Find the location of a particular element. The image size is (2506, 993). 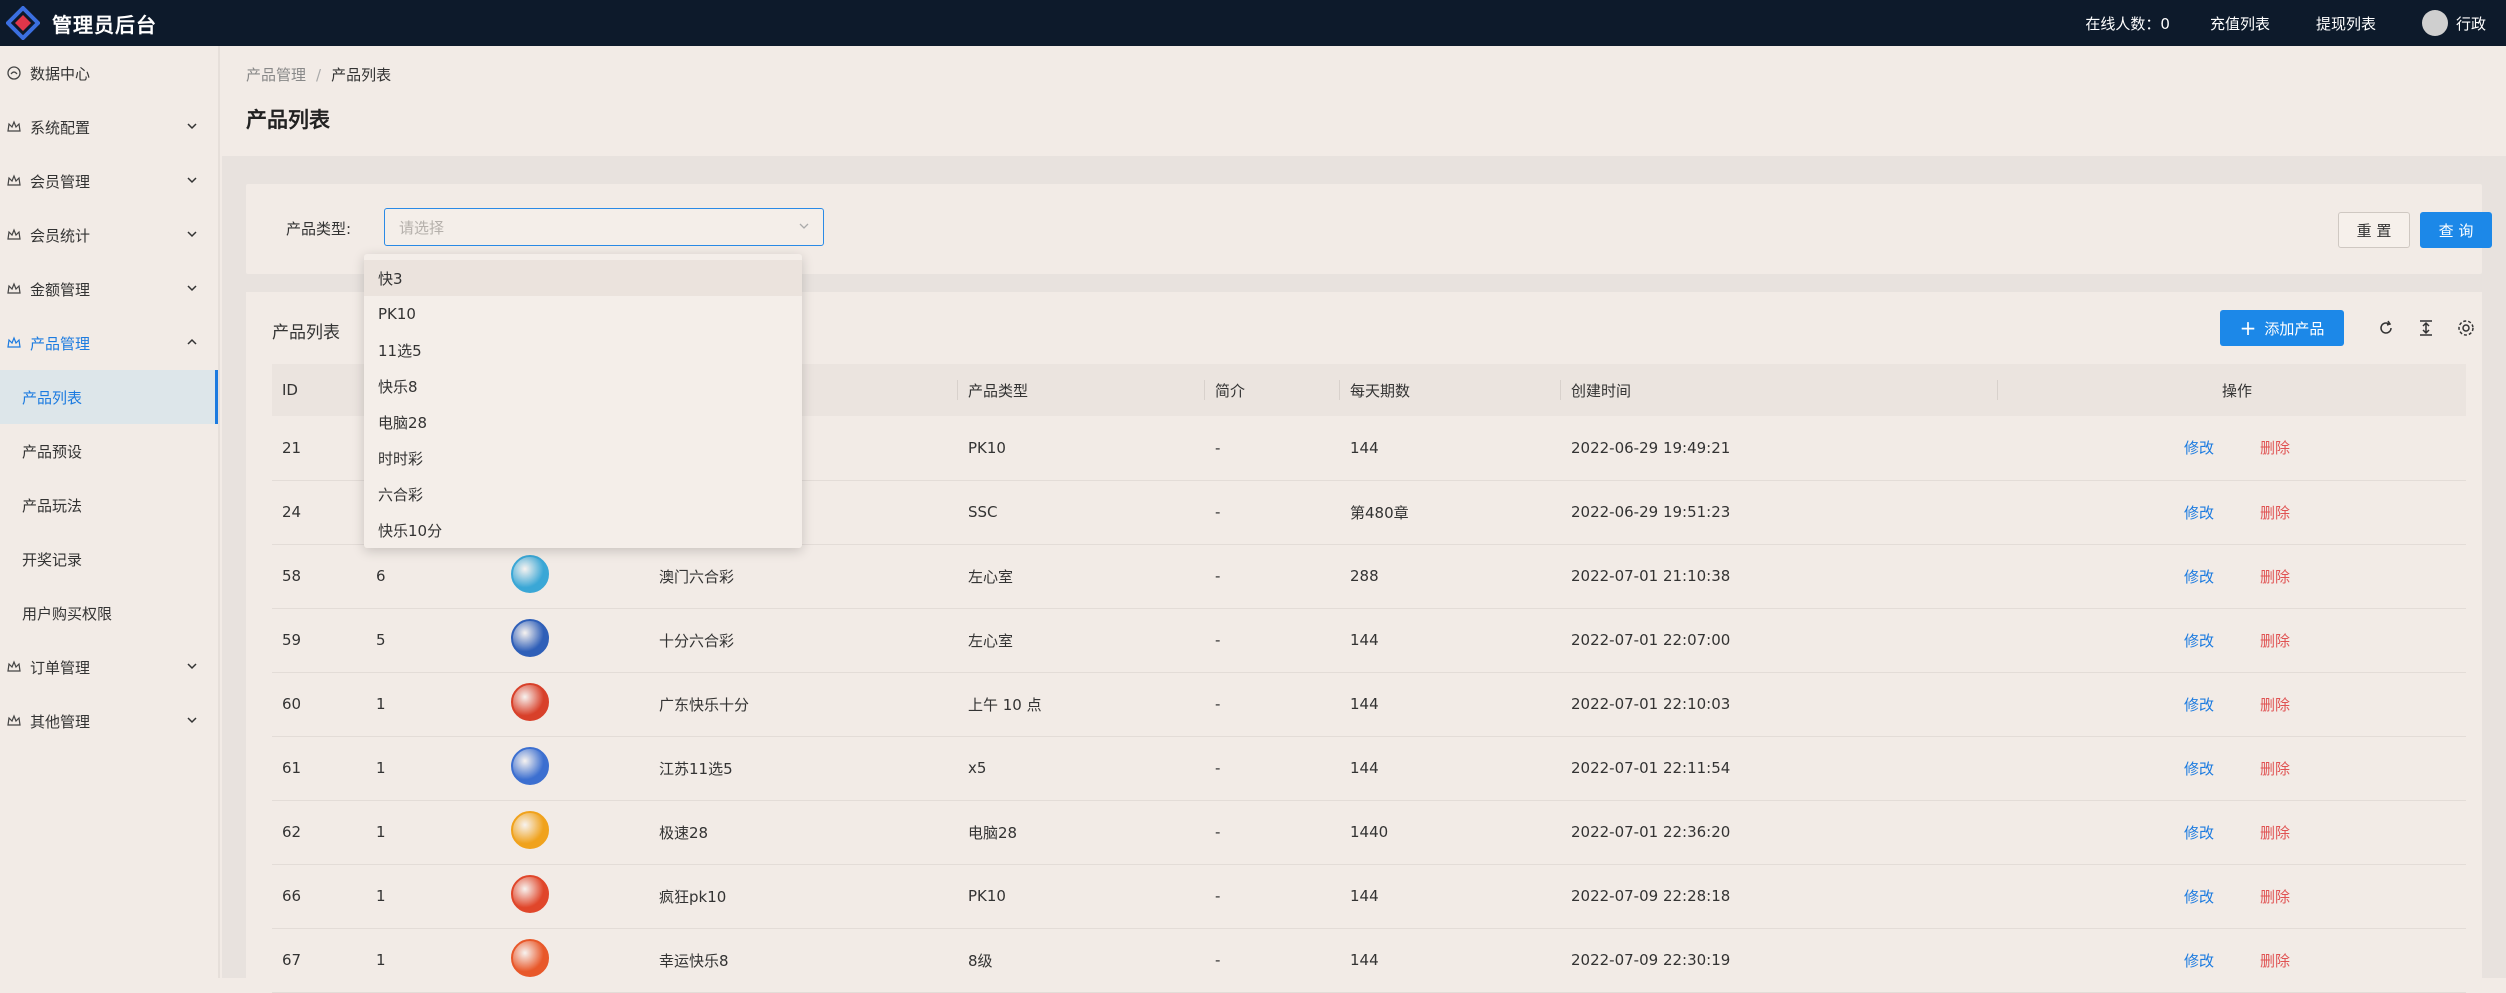

column-height-icon is located at coordinates (2426, 328).